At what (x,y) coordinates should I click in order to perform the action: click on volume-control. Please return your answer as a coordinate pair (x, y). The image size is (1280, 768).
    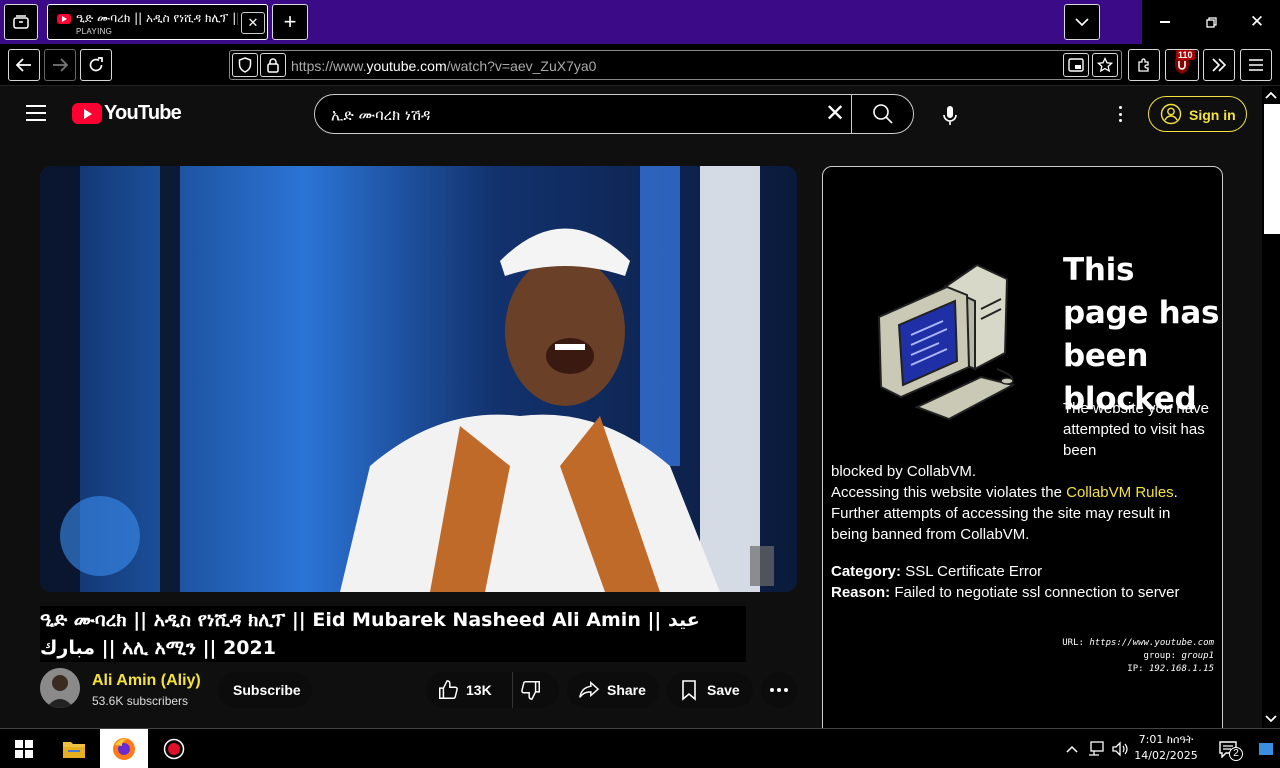
    Looking at the image, I should click on (1120, 748).